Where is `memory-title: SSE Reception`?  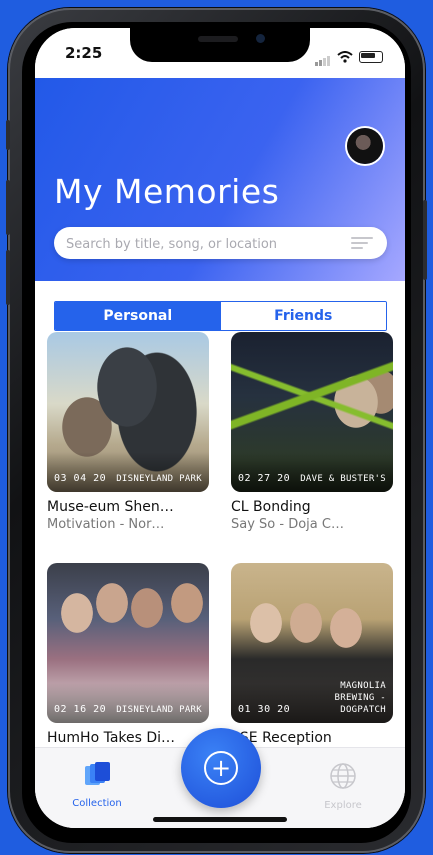
memory-title: SSE Reception is located at coordinates (281, 738).